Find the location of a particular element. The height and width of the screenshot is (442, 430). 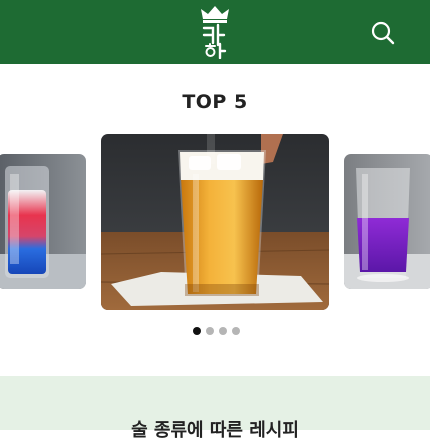

pagination-dot-active is located at coordinates (197, 331).